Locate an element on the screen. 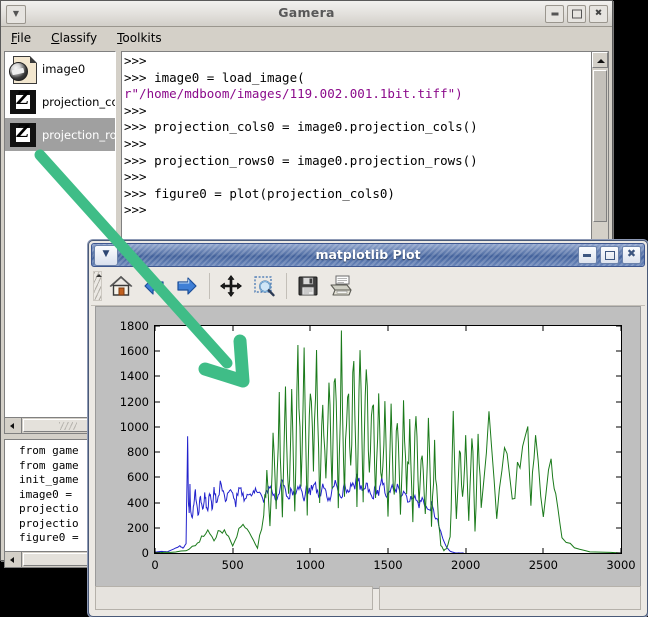  forward-button is located at coordinates (187, 286).